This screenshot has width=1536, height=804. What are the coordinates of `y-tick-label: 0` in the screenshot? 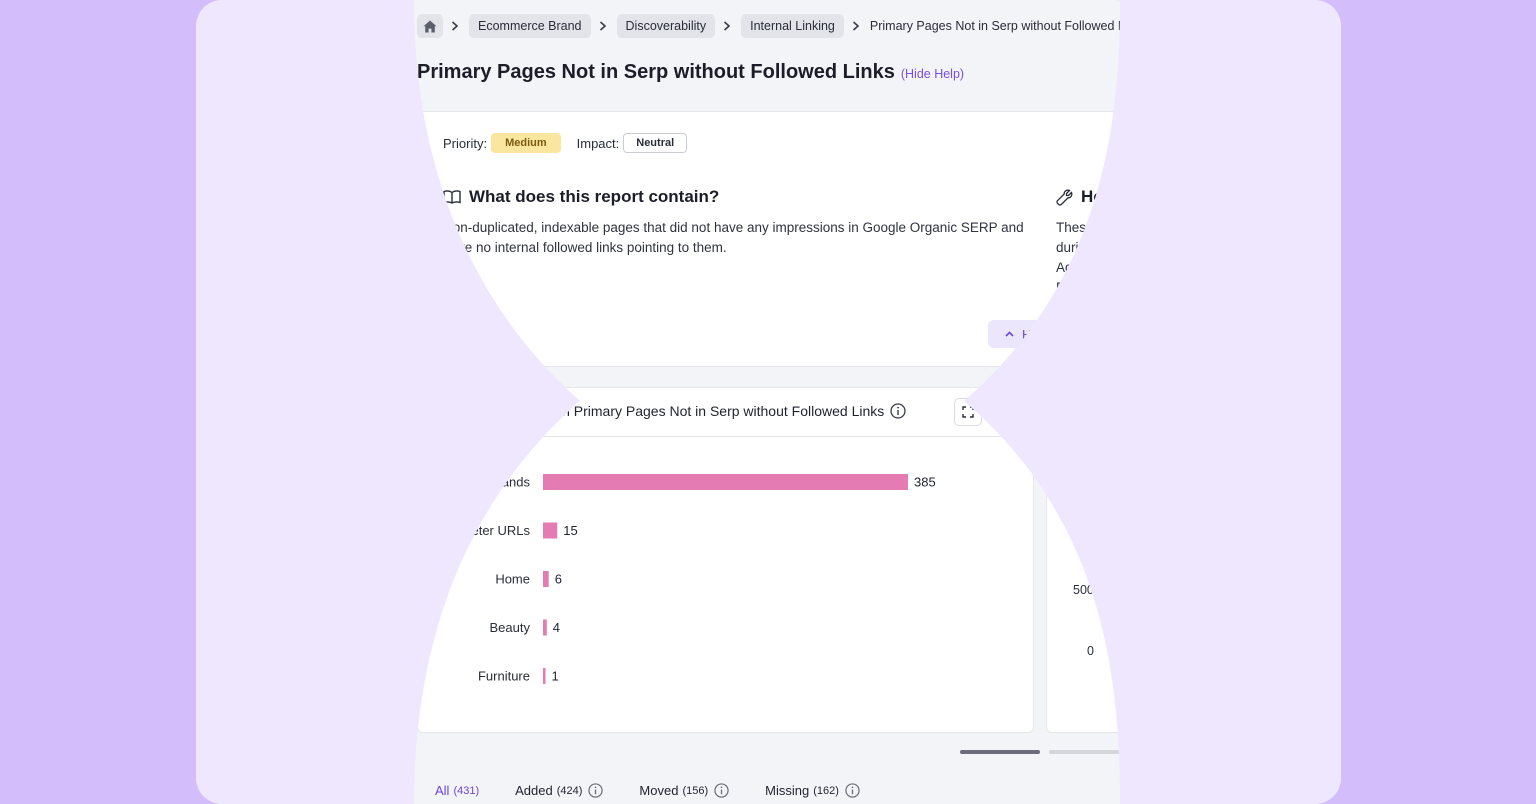 It's located at (1090, 651).